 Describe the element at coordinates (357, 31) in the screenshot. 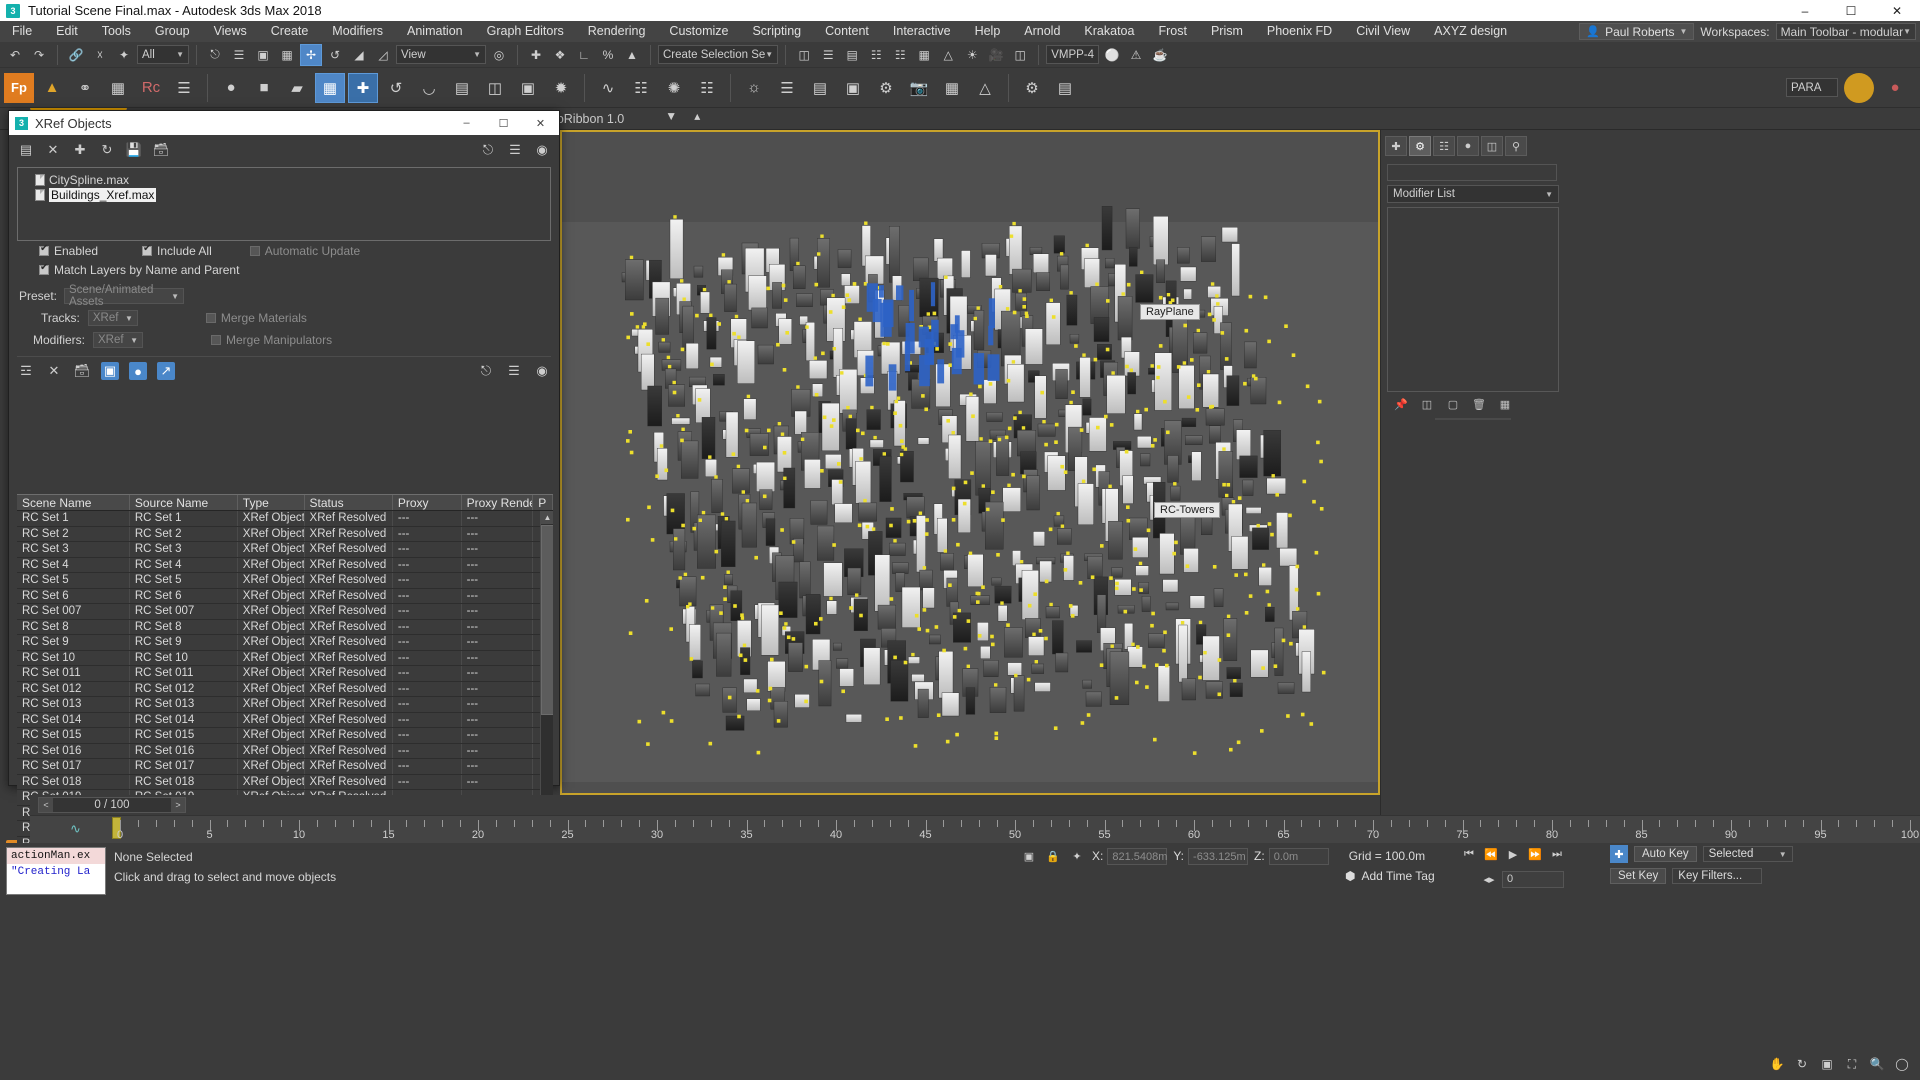

I see `menu-modifiers: Modifiers` at that location.